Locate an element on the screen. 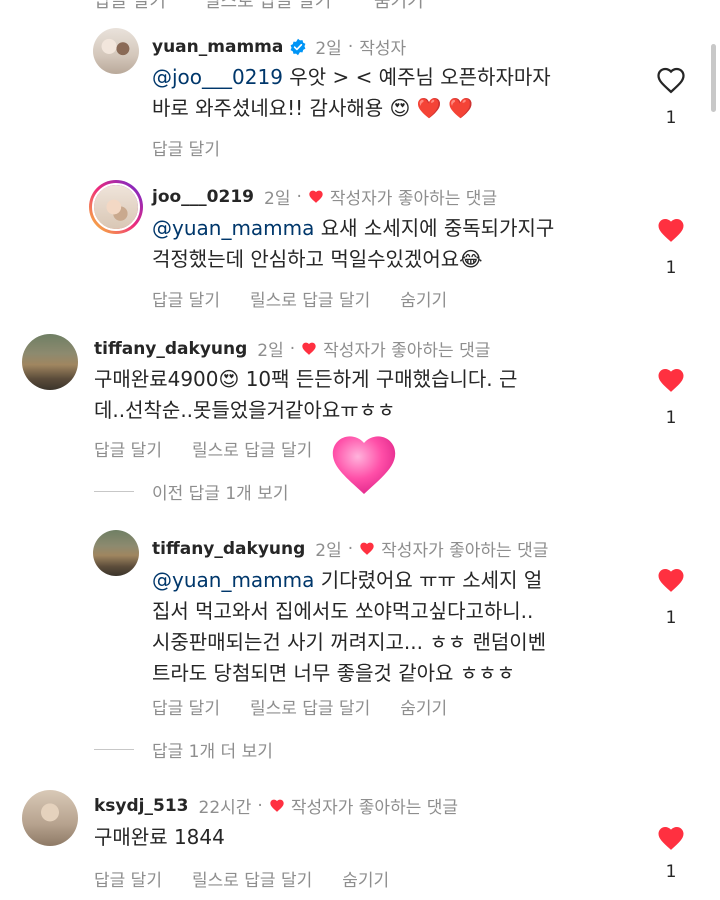 The width and height of the screenshot is (720, 900). username: joo___0219 is located at coordinates (203, 197).